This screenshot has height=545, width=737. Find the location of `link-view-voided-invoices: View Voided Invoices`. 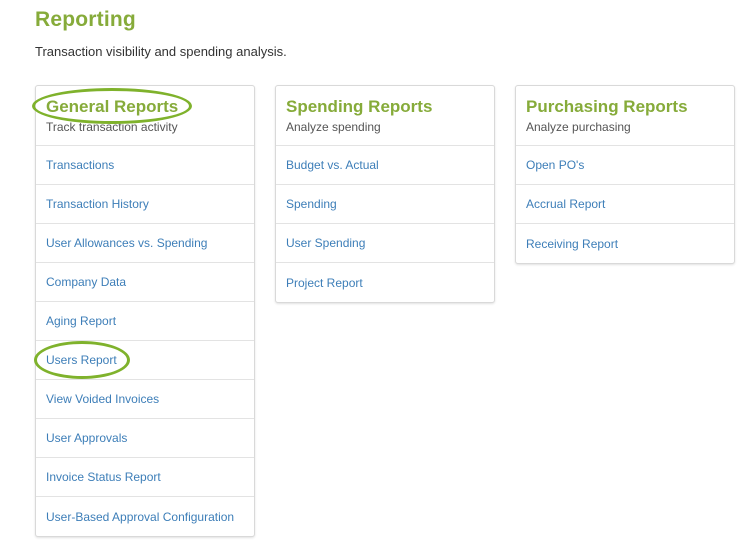

link-view-voided-invoices: View Voided Invoices is located at coordinates (102, 399).